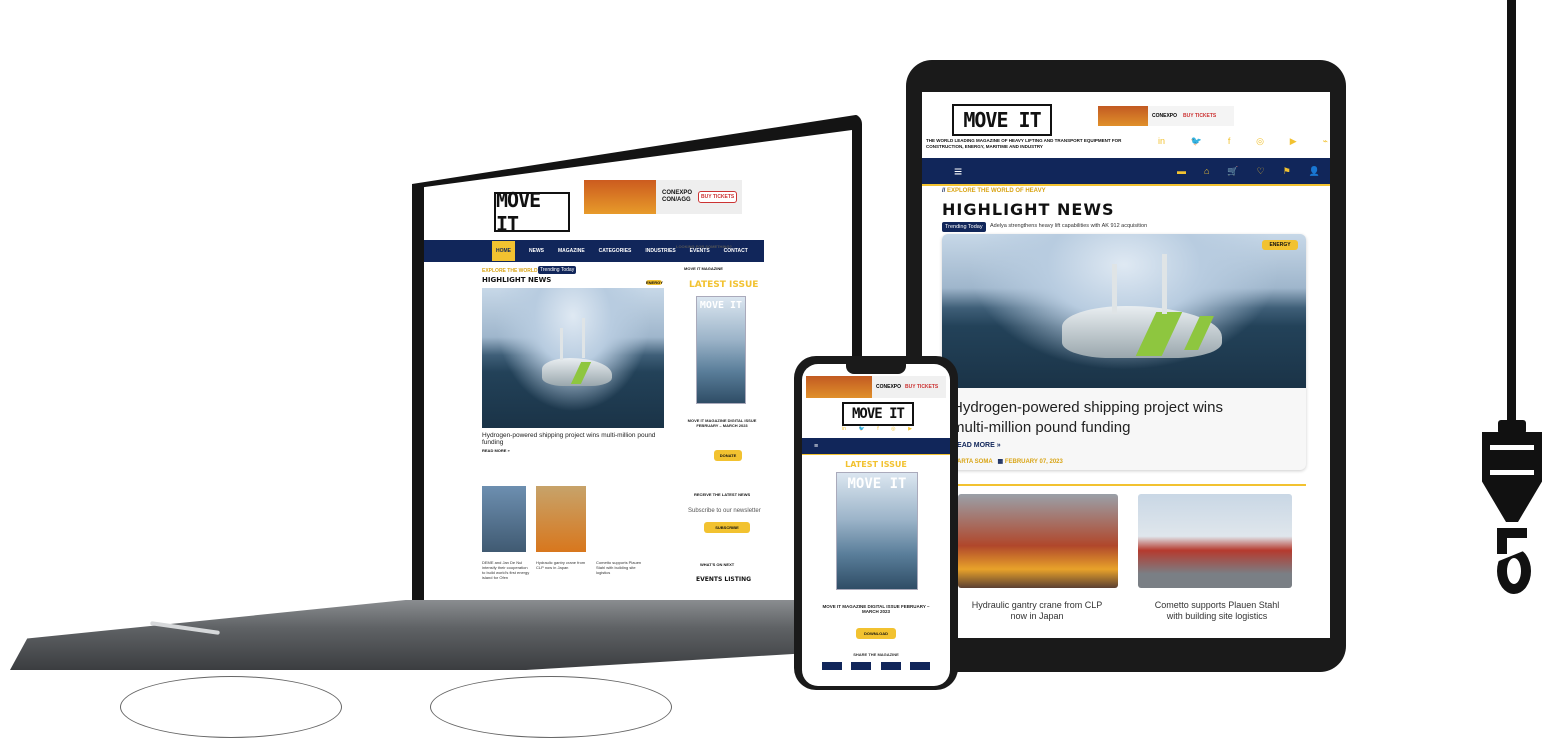 The height and width of the screenshot is (738, 1549). Describe the element at coordinates (517, 280) in the screenshot. I see `laptop-section-title: HIGHLIGHT NEWS` at that location.